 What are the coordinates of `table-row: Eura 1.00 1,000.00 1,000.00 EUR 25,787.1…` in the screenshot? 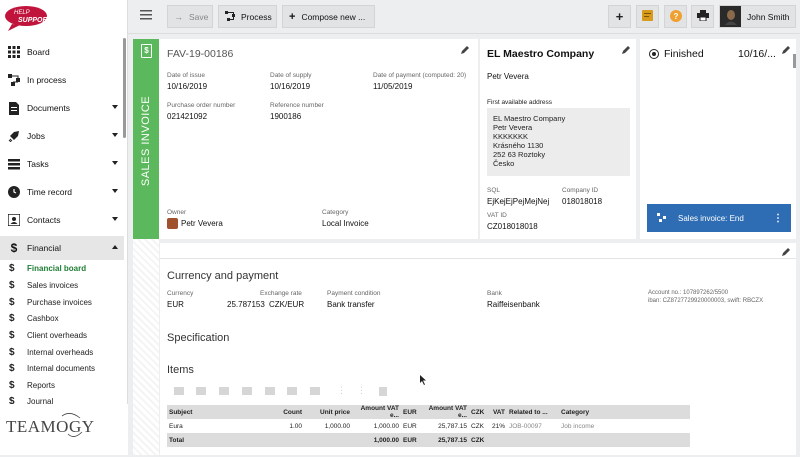 It's located at (428, 426).